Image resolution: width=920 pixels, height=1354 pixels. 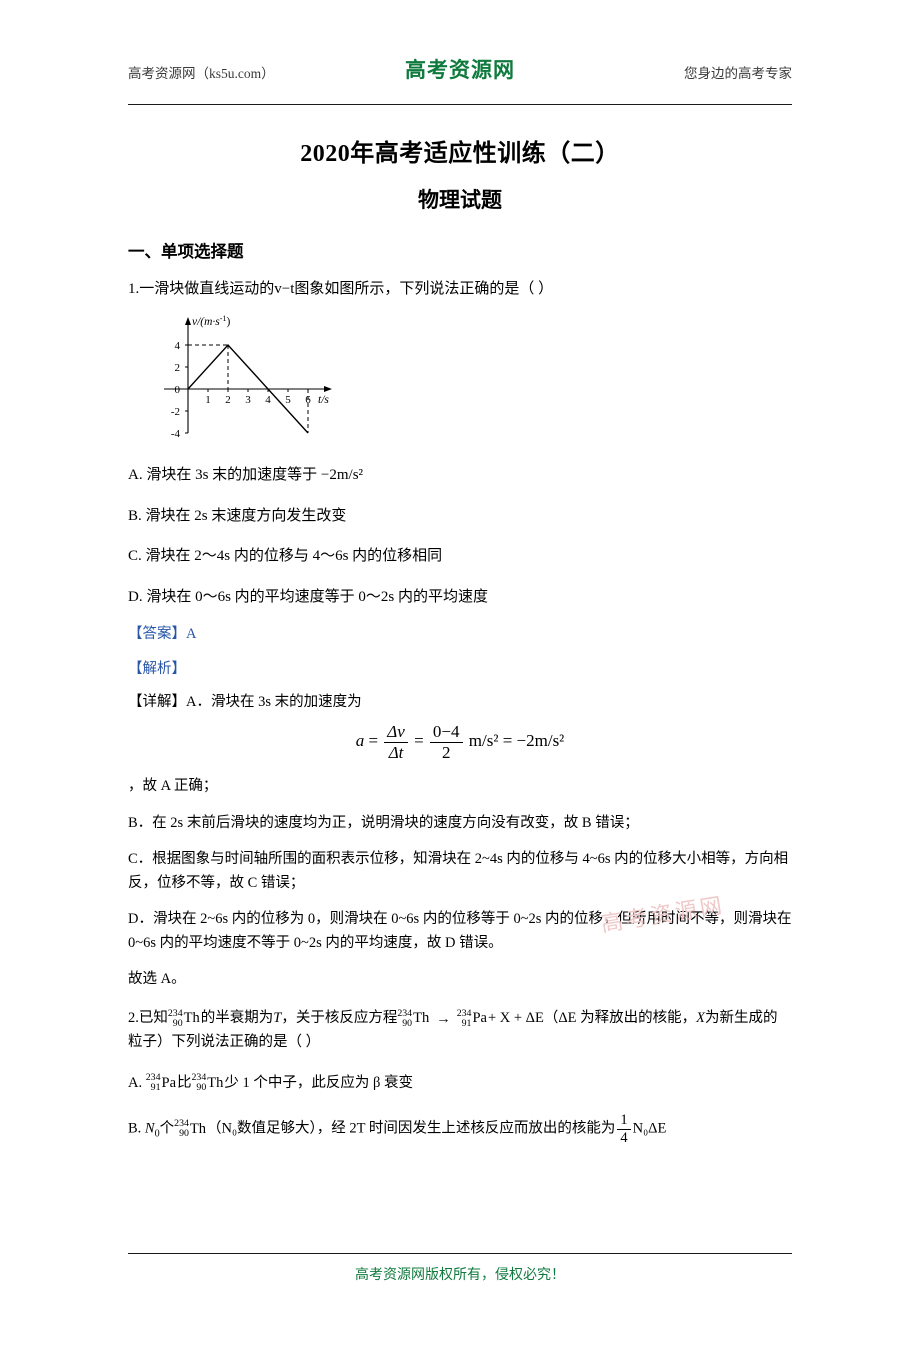 I want to click on answer-line: 【答案】A, so click(x=460, y=632).